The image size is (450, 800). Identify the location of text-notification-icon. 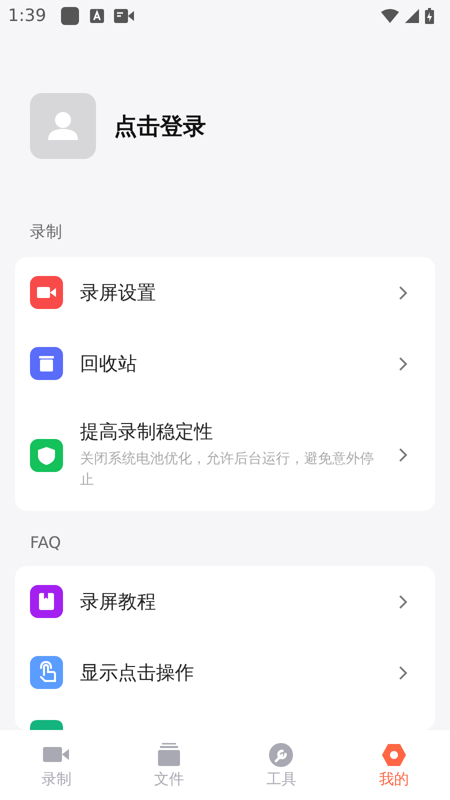
(97, 16).